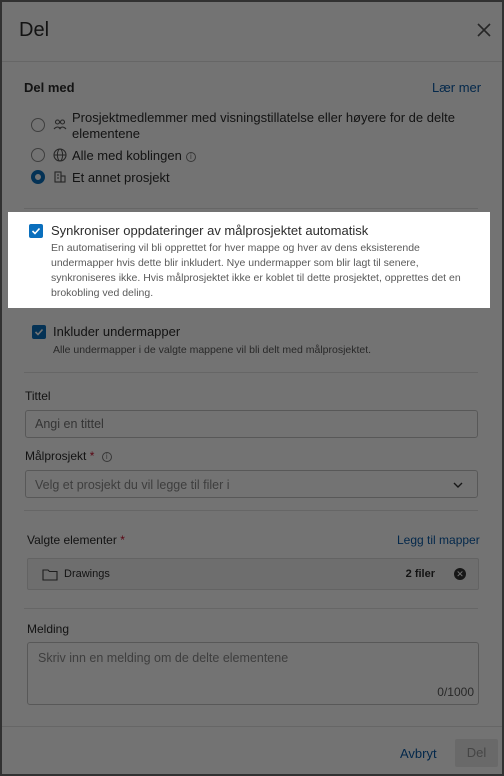 Image resolution: width=504 pixels, height=776 pixels. I want to click on option-anyone-with-link-label: Alle med koblingen, so click(127, 155).